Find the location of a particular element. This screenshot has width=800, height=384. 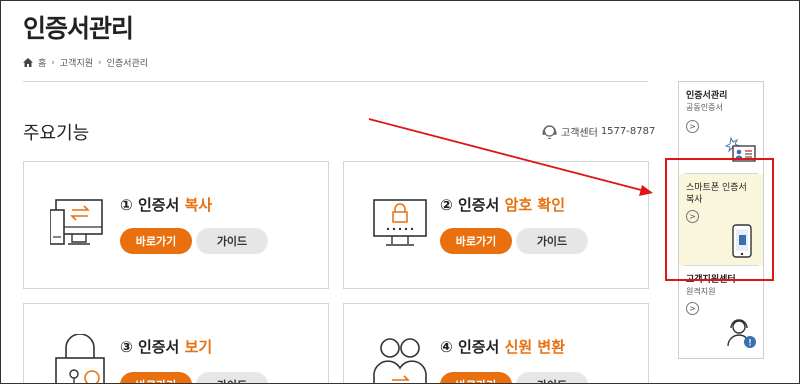

breadcrumb-home: 홈 is located at coordinates (42, 62).